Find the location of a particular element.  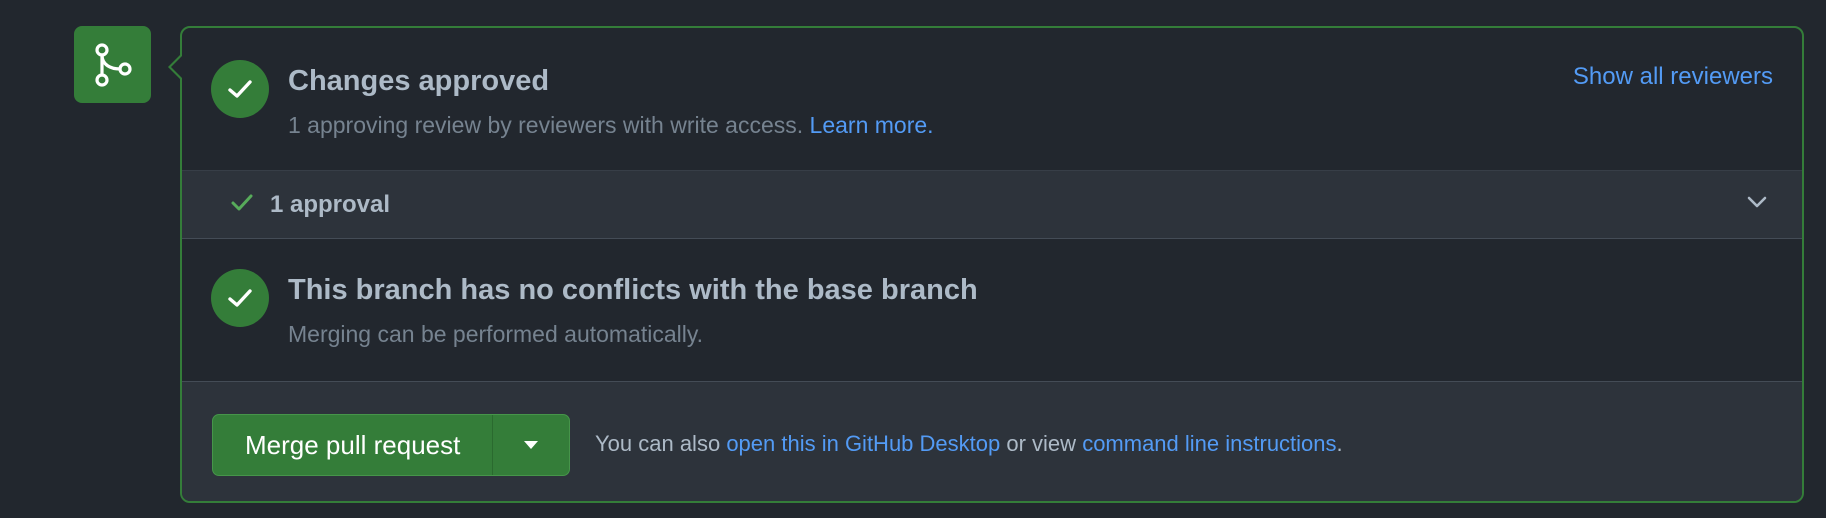

merge-pull-request-button: Merge pull request is located at coordinates (353, 445).